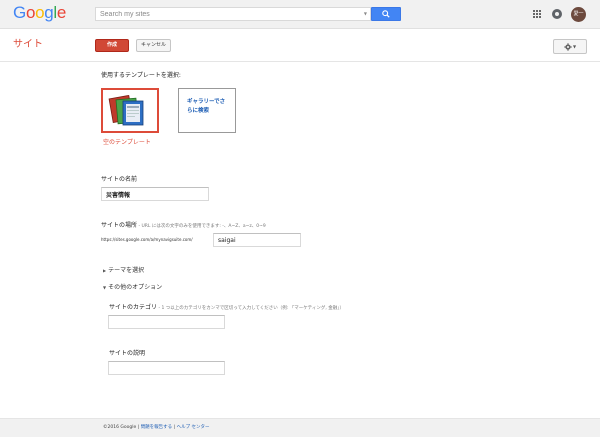  What do you see at coordinates (133, 307) in the screenshot?
I see `category-label: サイトのカテゴリ` at bounding box center [133, 307].